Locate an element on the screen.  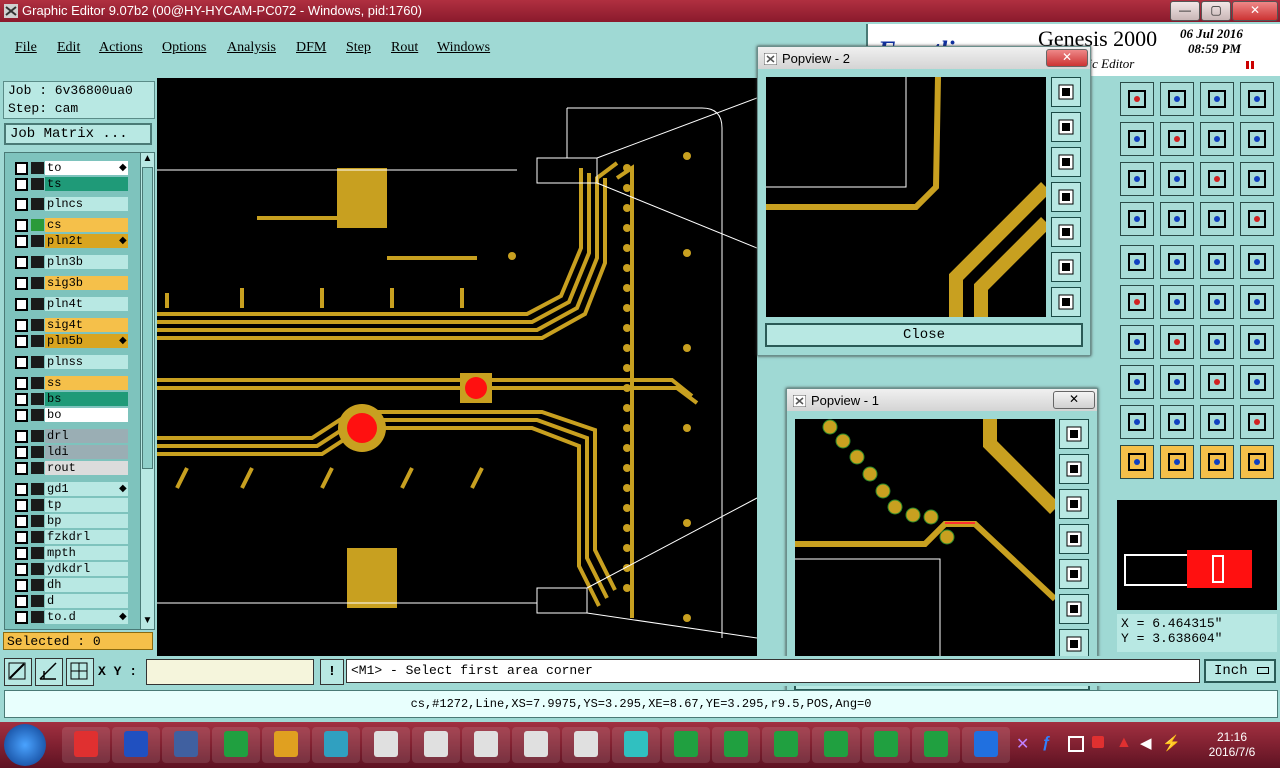
menu-actions: Actions is located at coordinates (121, 48).